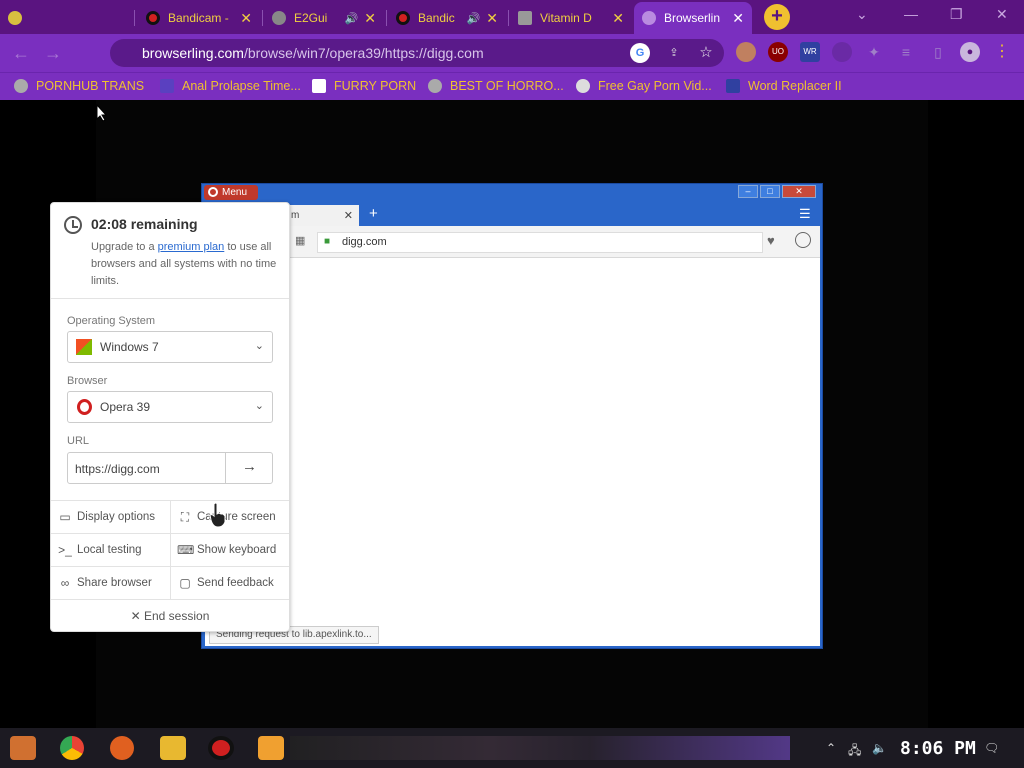 This screenshot has width=1024, height=768. I want to click on bandicam-taskbar-icon, so click(221, 748).